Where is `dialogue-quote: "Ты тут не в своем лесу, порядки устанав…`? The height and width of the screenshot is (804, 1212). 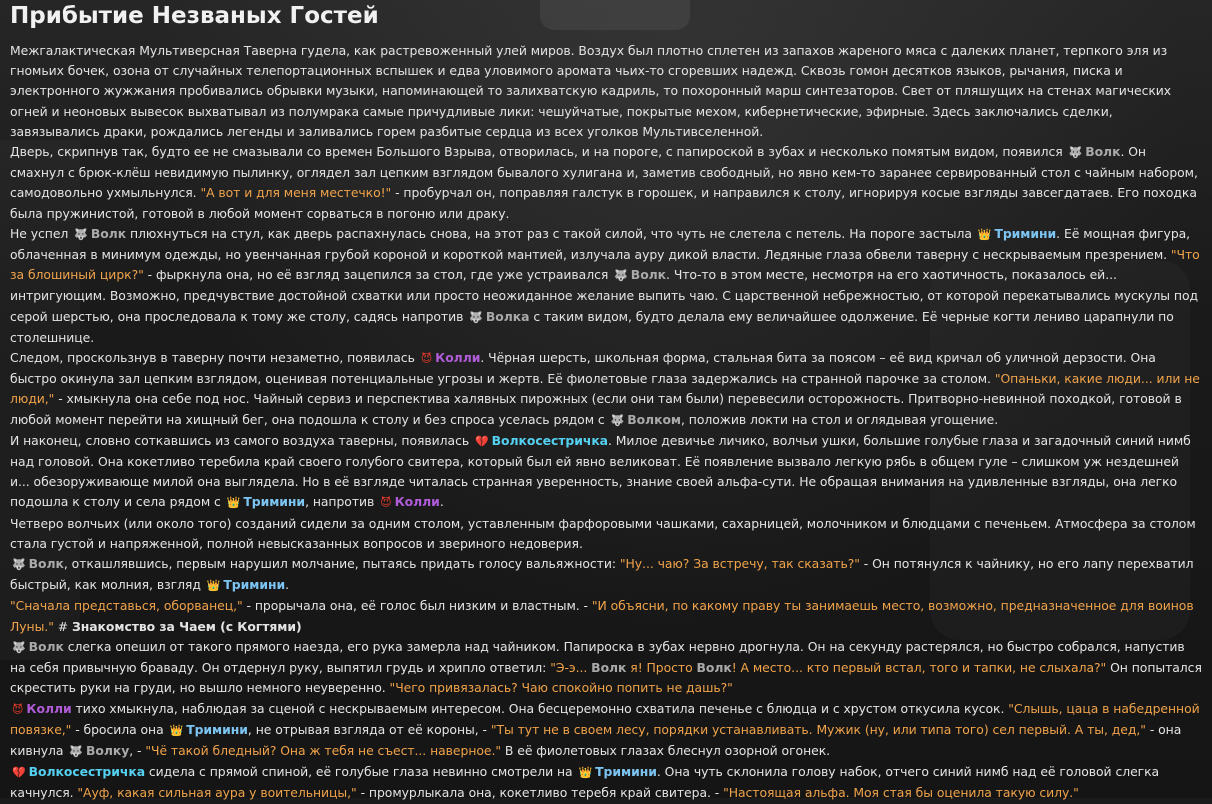
dialogue-quote: "Ты тут не в своем лесу, порядки устанав… is located at coordinates (818, 729).